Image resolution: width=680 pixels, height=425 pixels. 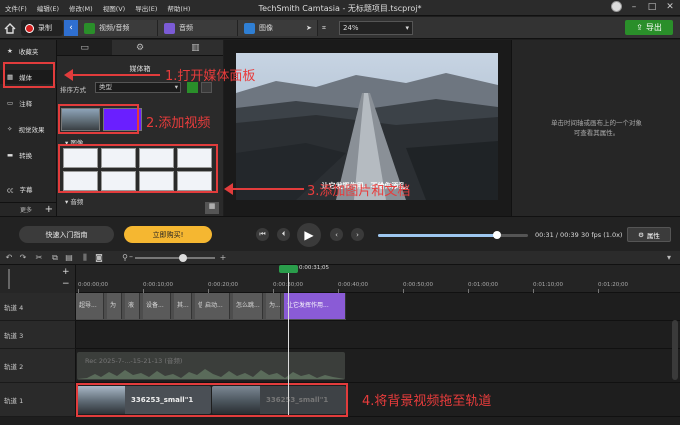 What do you see at coordinates (336, 234) in the screenshot?
I see `prev-clip-icon: ‹` at bounding box center [336, 234].